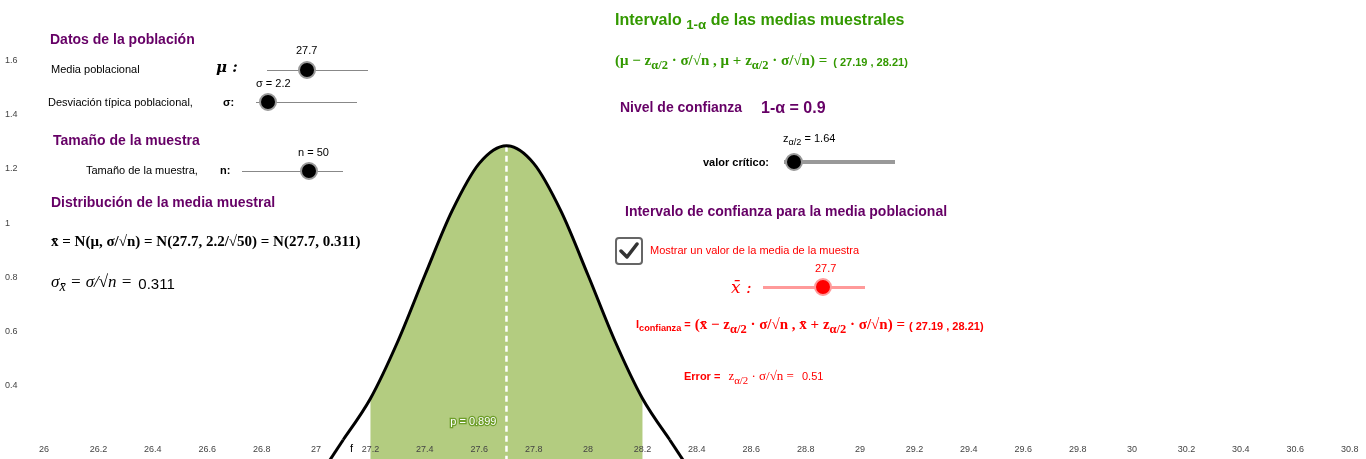  Describe the element at coordinates (969, 449) in the screenshot. I see `x-tick-label: 29.4` at that location.